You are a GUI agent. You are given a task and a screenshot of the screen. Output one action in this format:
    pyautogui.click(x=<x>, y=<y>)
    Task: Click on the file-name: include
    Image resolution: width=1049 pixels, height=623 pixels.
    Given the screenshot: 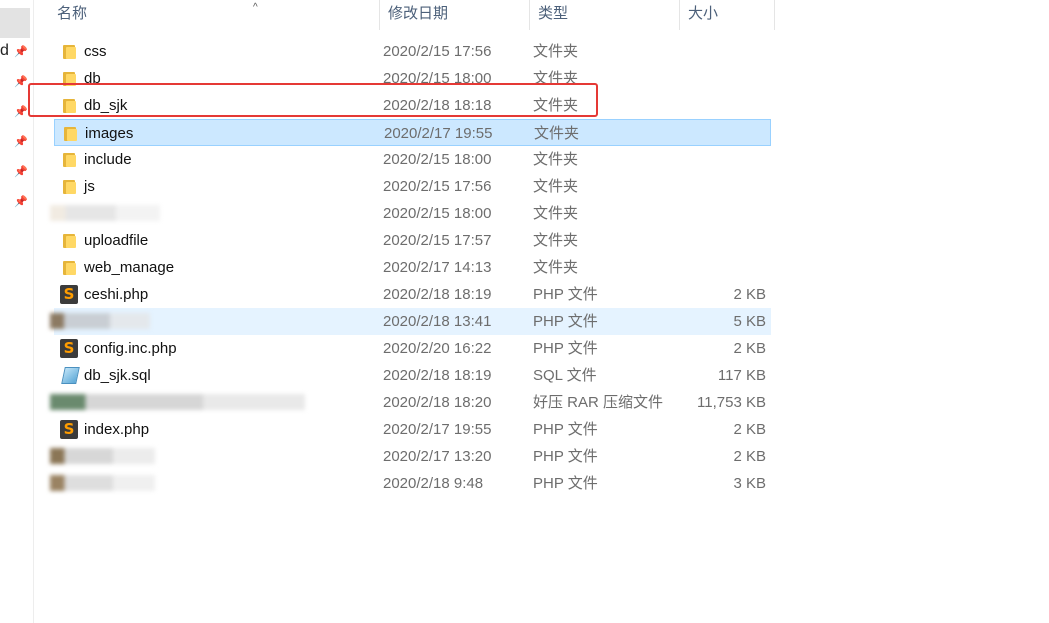 What is the action you would take?
    pyautogui.click(x=108, y=159)
    